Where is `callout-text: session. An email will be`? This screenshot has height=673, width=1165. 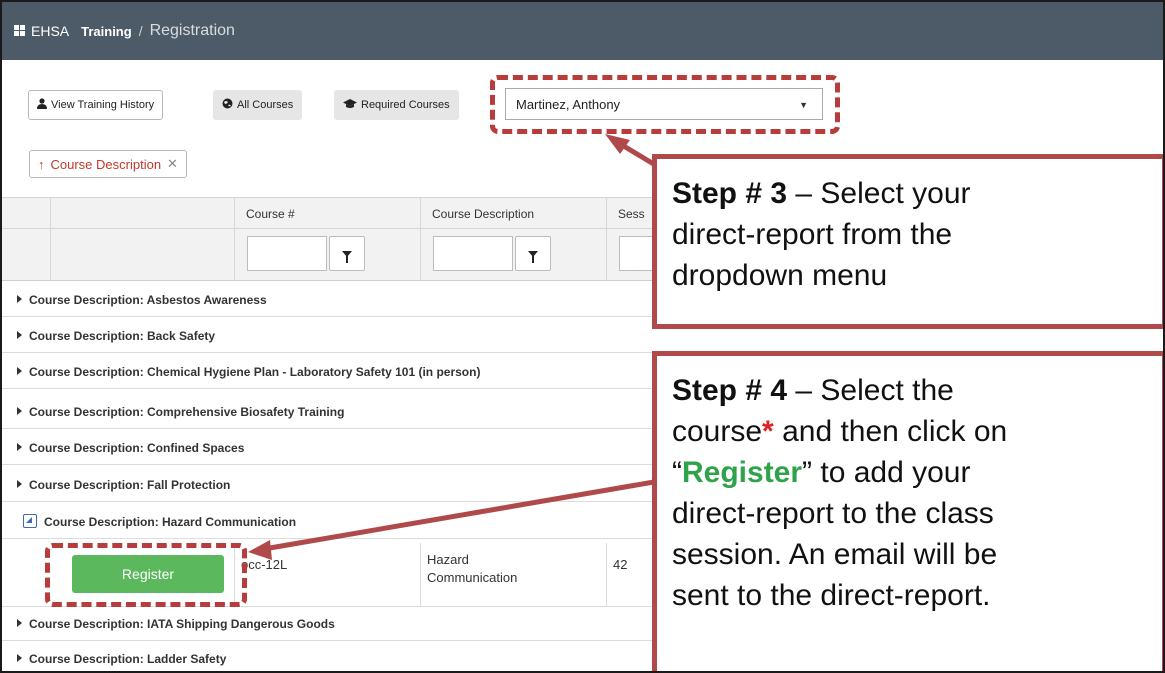
callout-text: session. An email will be is located at coordinates (835, 554).